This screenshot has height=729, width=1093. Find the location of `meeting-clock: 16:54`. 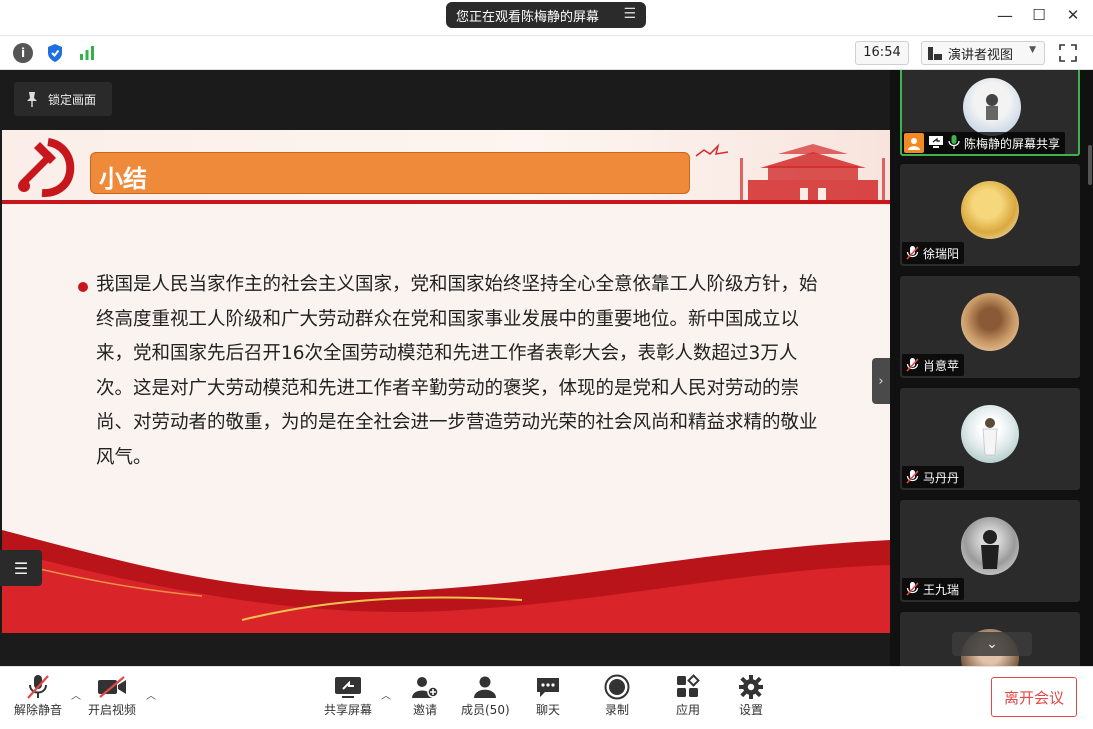

meeting-clock: 16:54 is located at coordinates (882, 53).